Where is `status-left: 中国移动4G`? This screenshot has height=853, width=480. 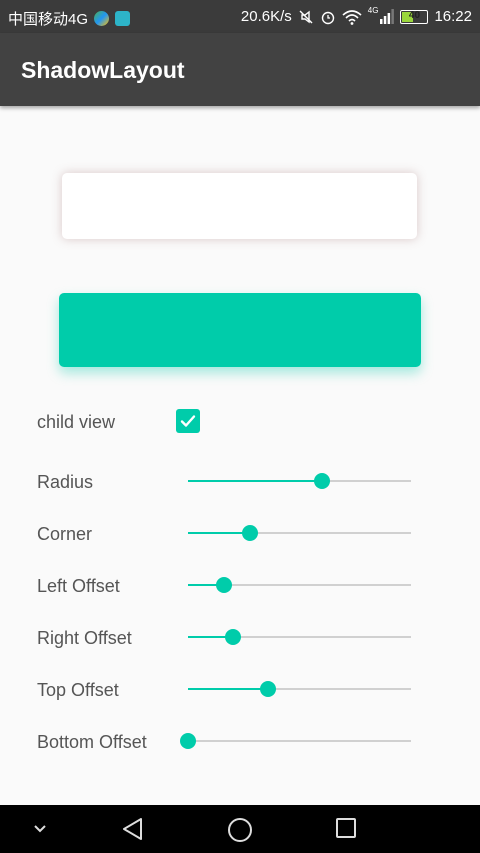
status-left: 中国移动4G is located at coordinates (69, 18).